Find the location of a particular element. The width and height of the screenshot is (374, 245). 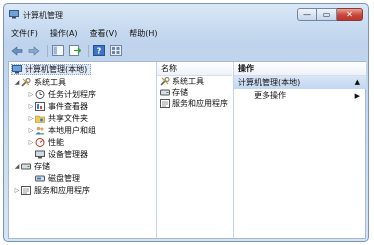

tree-item-event-viewer: ▷ 事件查看器 is located at coordinates (57, 106).